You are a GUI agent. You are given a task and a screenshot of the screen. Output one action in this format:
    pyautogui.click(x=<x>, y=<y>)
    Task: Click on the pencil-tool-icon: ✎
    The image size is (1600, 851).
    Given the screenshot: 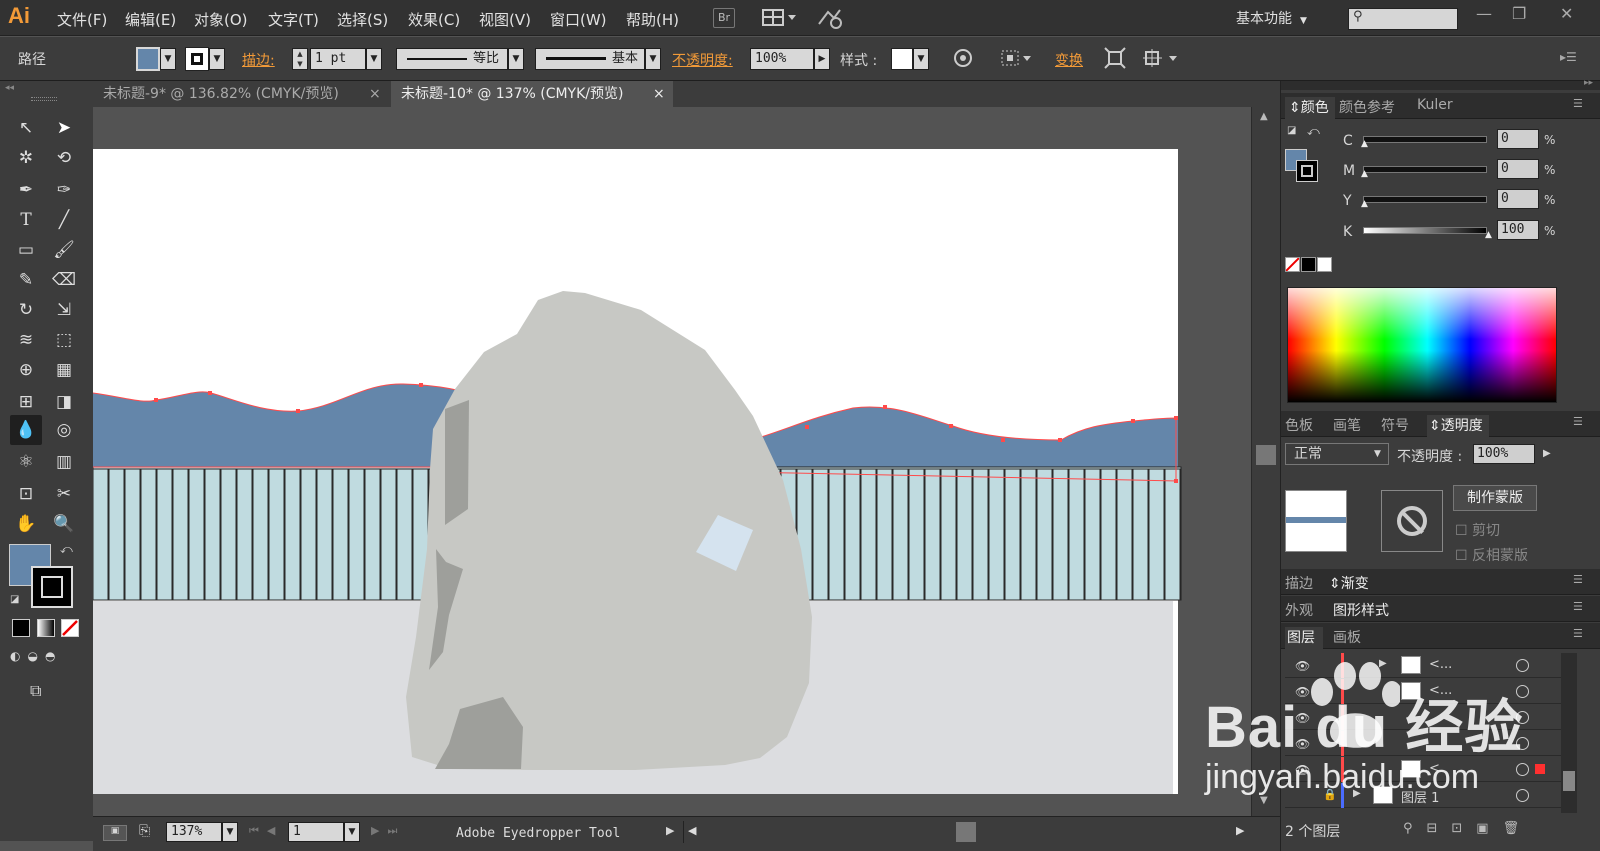 What is the action you would take?
    pyautogui.click(x=26, y=280)
    